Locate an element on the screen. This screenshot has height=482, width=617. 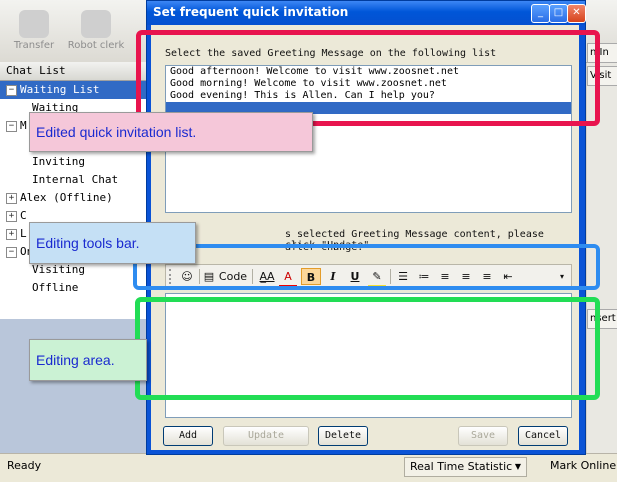
maximize-button: □ is located at coordinates (558, 13).